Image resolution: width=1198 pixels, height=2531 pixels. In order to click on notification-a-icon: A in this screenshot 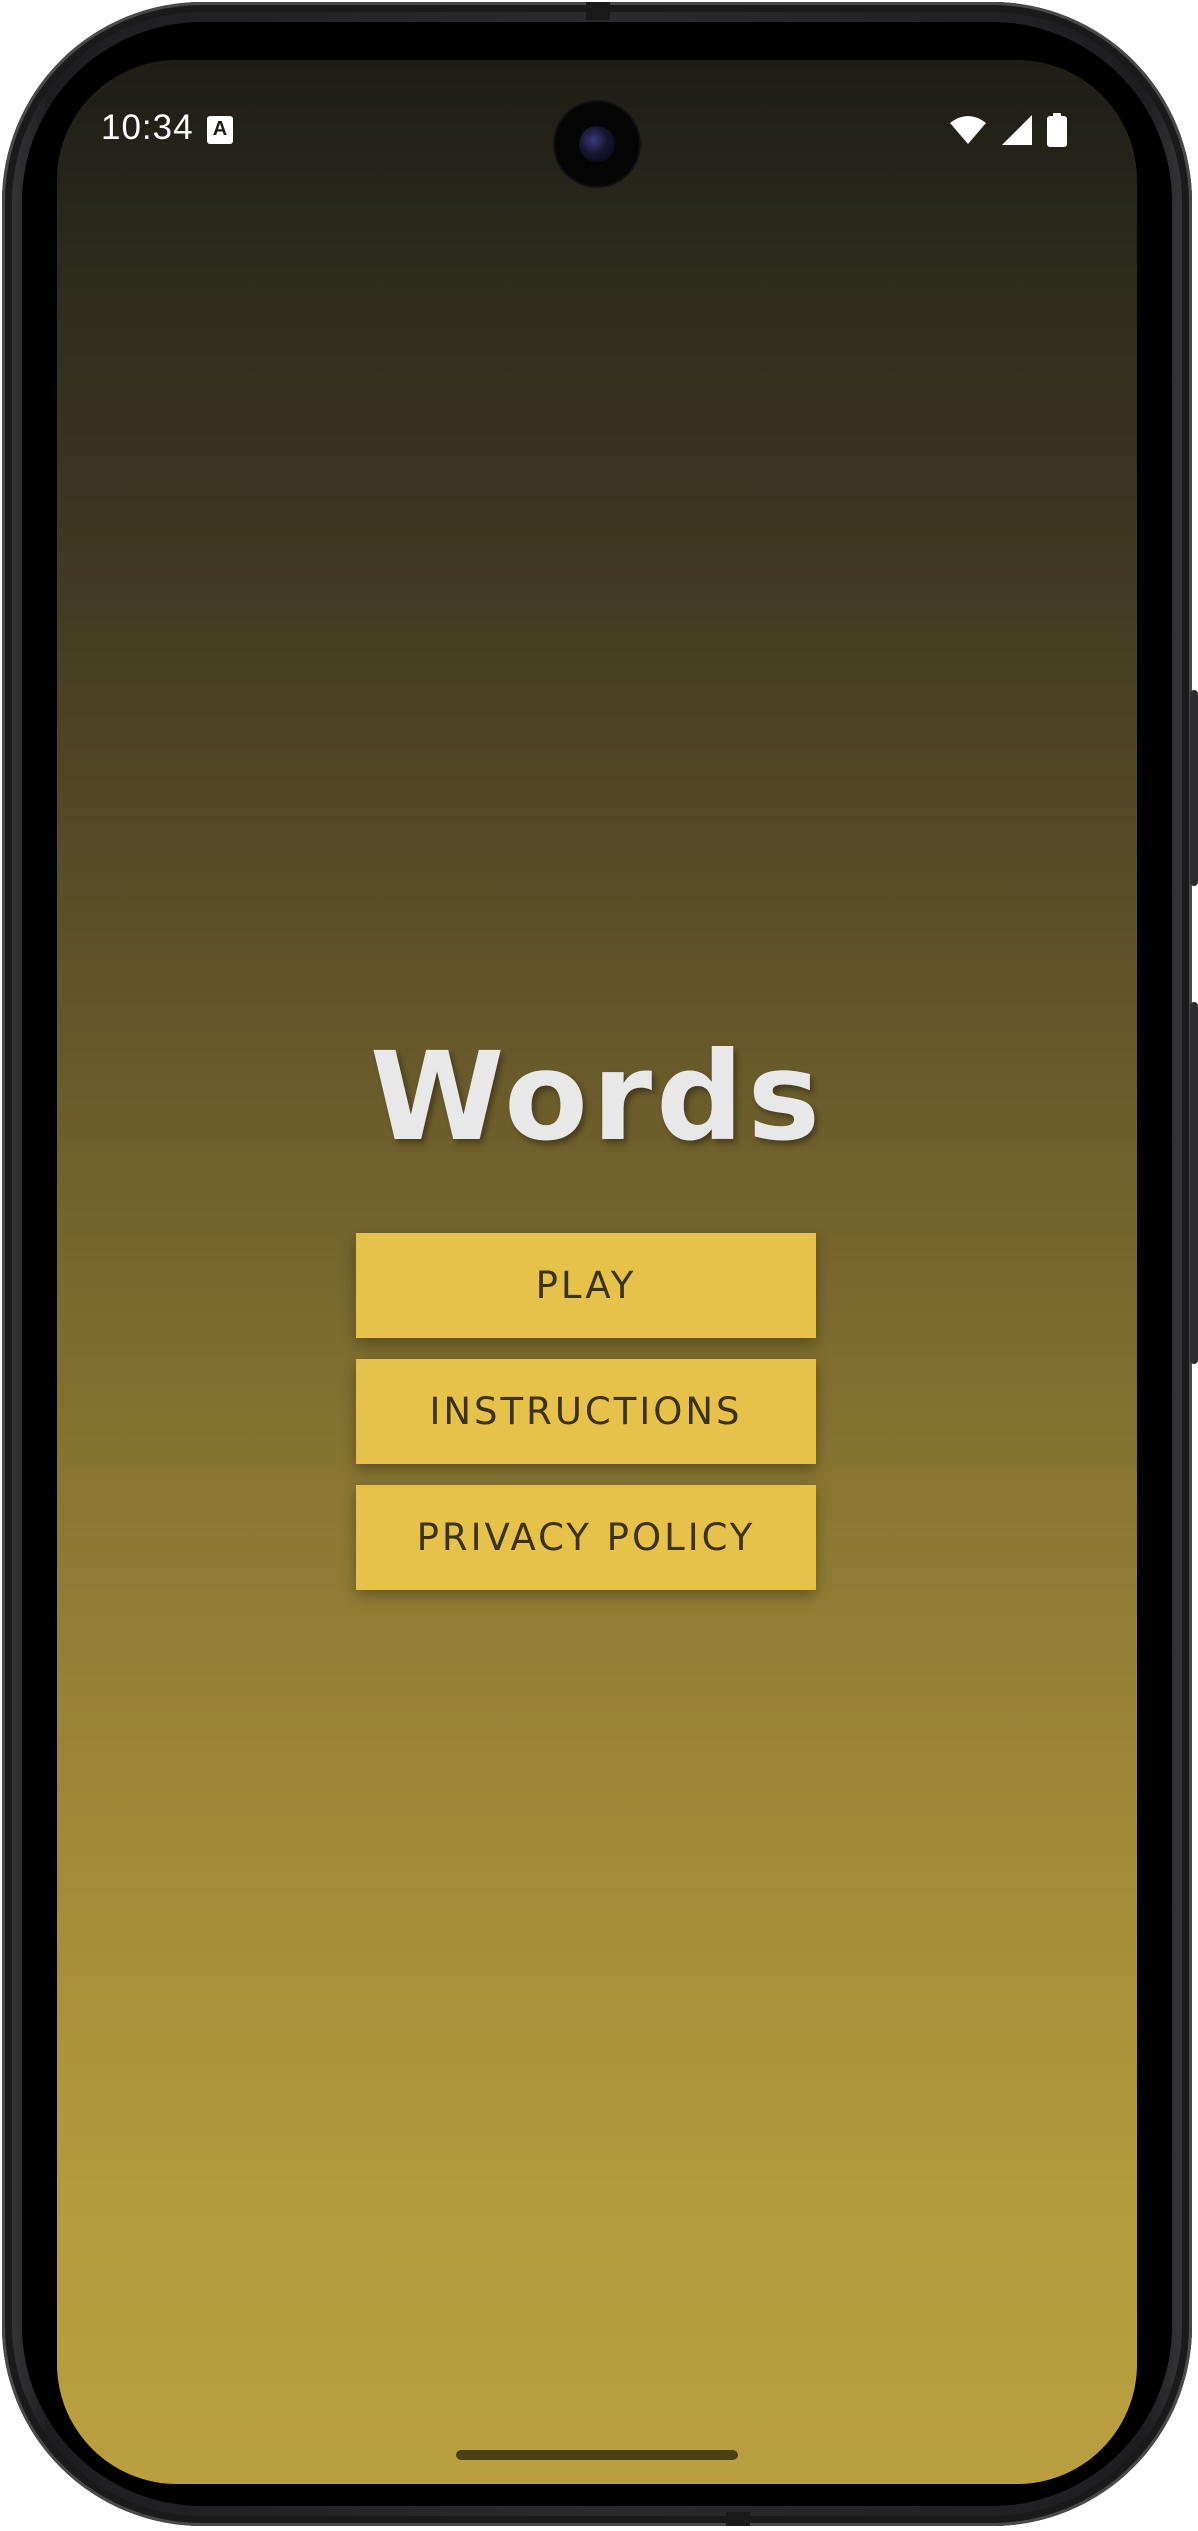, I will do `click(220, 130)`.